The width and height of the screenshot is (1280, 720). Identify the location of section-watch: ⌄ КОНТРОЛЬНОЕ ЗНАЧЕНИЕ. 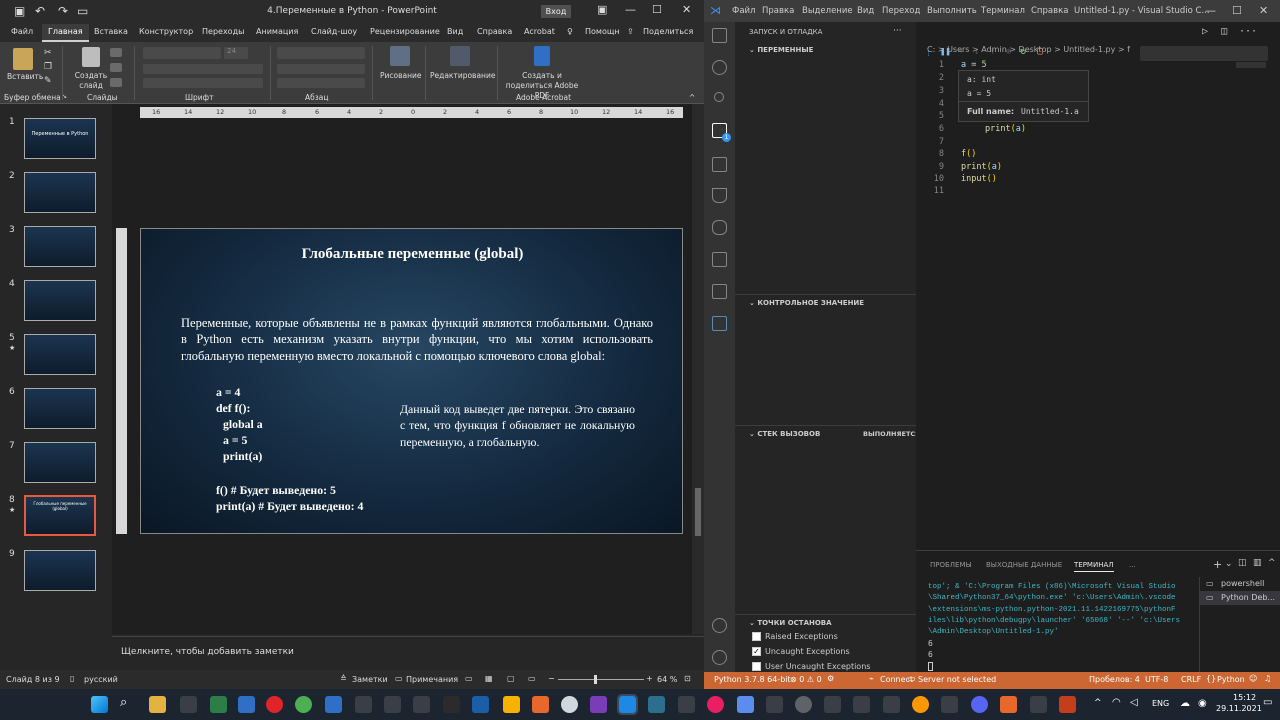
(825, 303).